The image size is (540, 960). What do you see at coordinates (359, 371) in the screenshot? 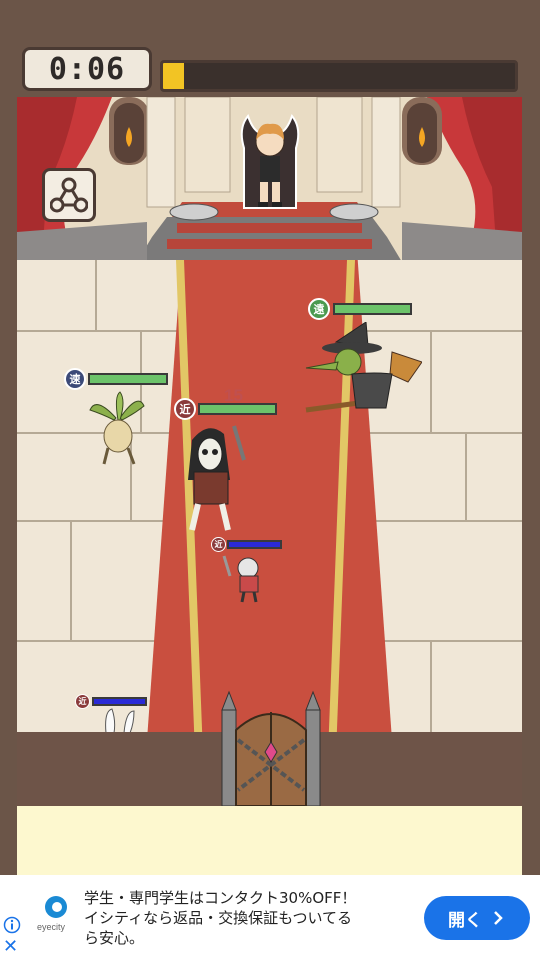
I see `witch-unit` at bounding box center [359, 371].